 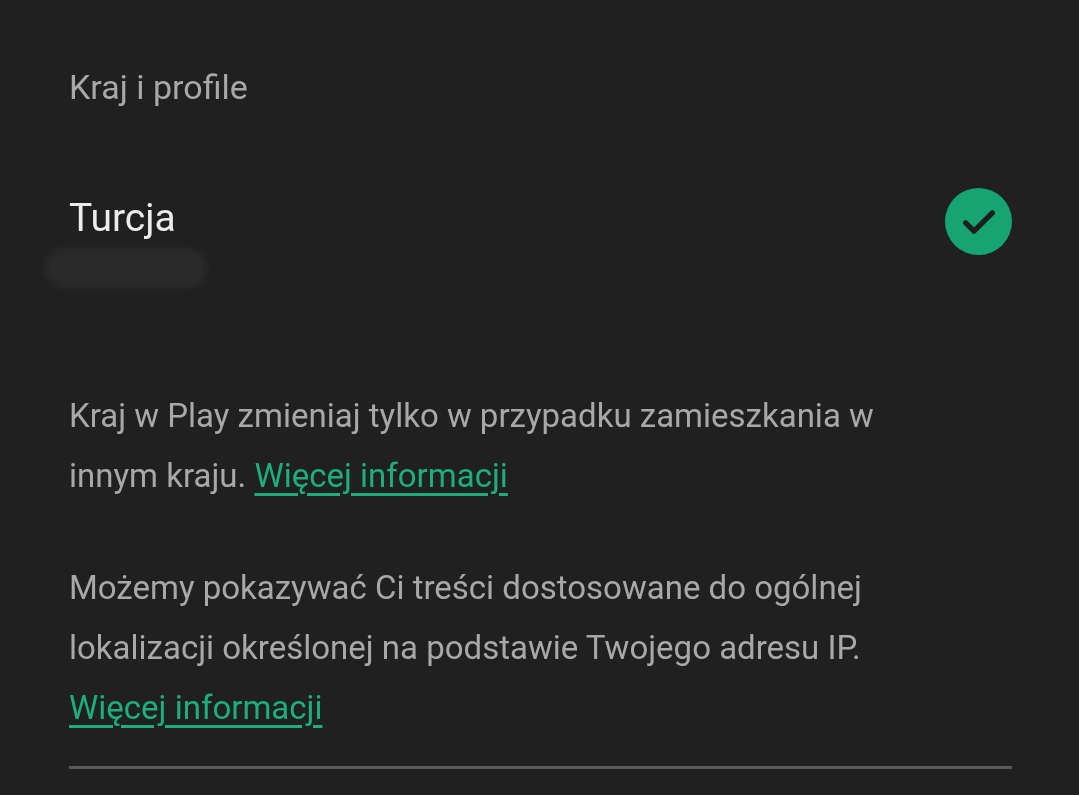 What do you see at coordinates (158, 87) in the screenshot?
I see `section-title: Kraj i profile` at bounding box center [158, 87].